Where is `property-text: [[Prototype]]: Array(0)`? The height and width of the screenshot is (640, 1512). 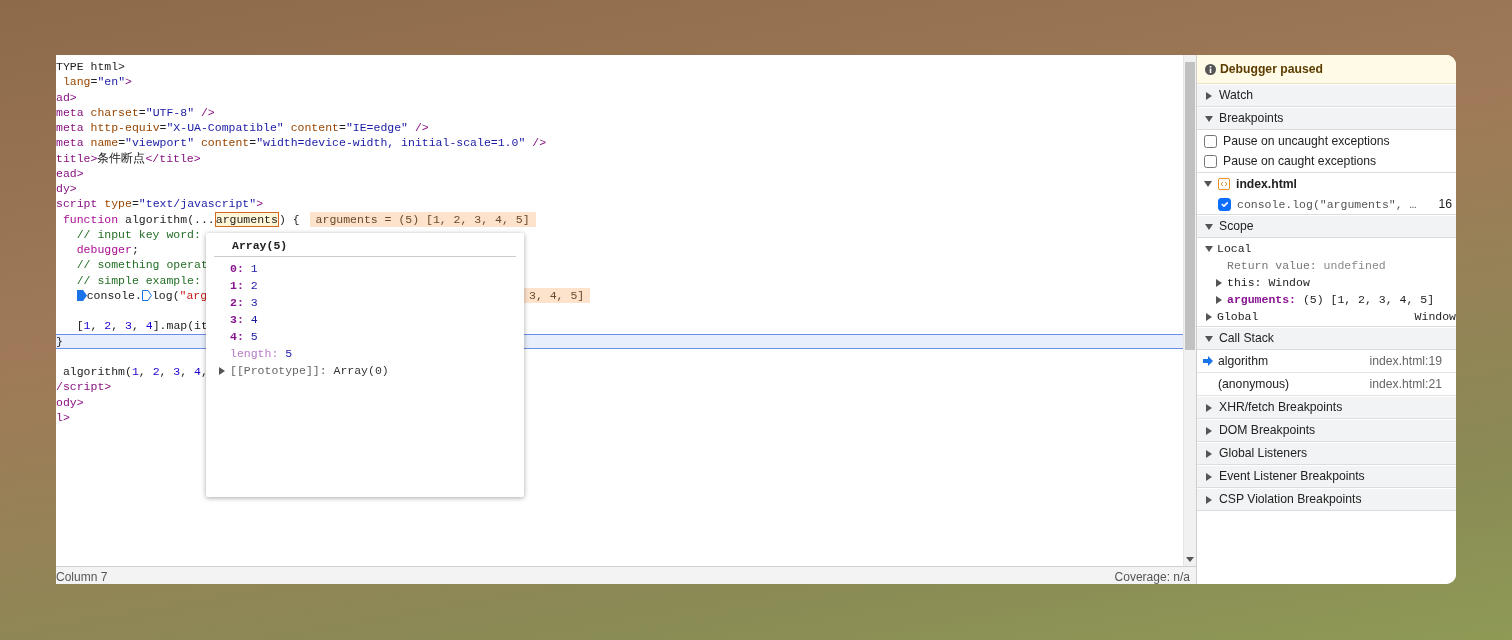 property-text: [[Prototype]]: Array(0) is located at coordinates (309, 371).